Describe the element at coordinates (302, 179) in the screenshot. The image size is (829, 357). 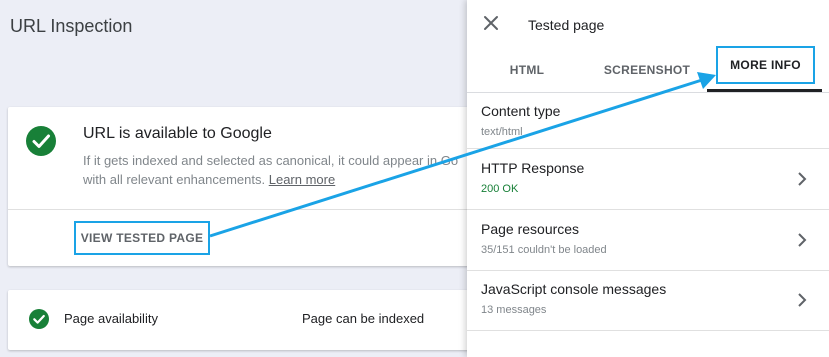
I see `learn-more-link: Learn more` at that location.